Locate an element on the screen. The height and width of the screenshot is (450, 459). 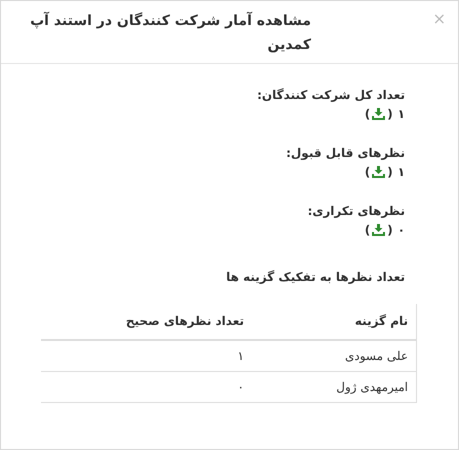
column-header: نام گزینه is located at coordinates (334, 322).